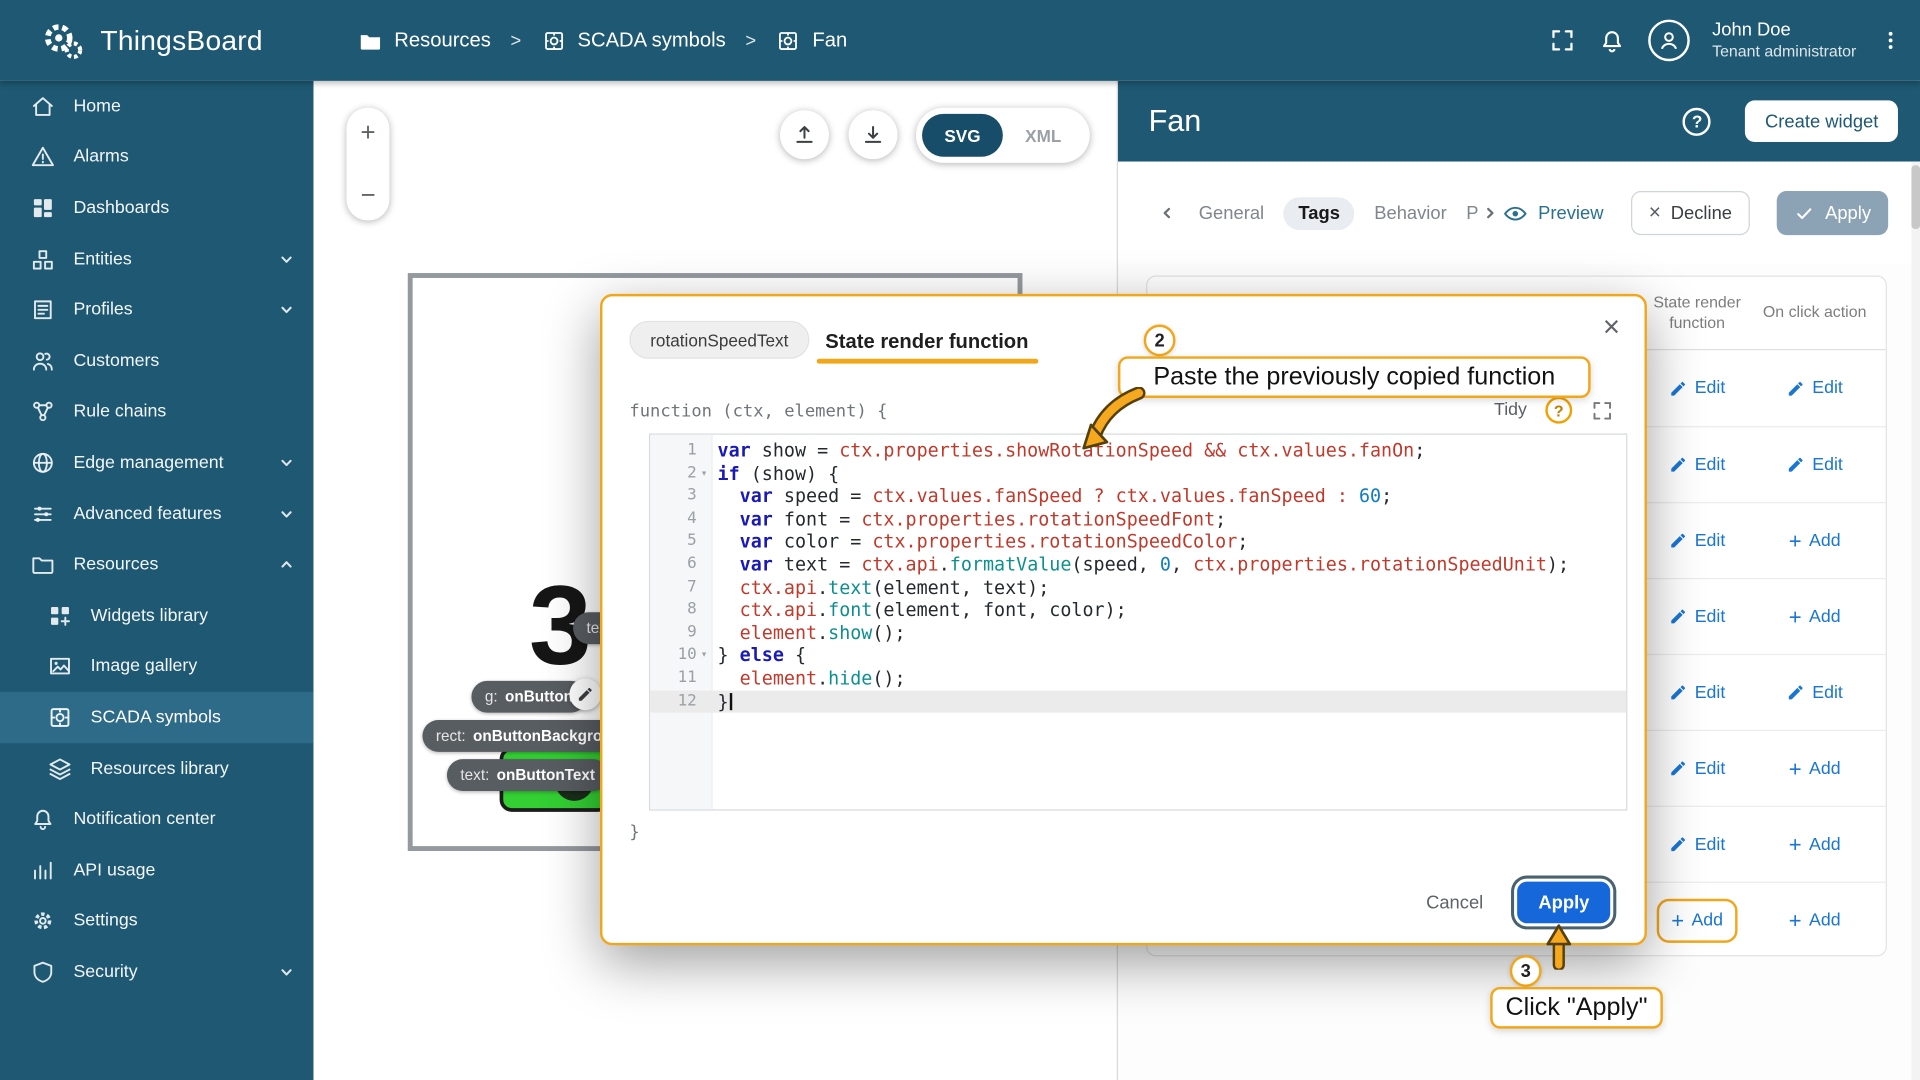  Describe the element at coordinates (633, 41) in the screenshot. I see `breadcrumb-scada-symbols: SCADA symbols` at that location.